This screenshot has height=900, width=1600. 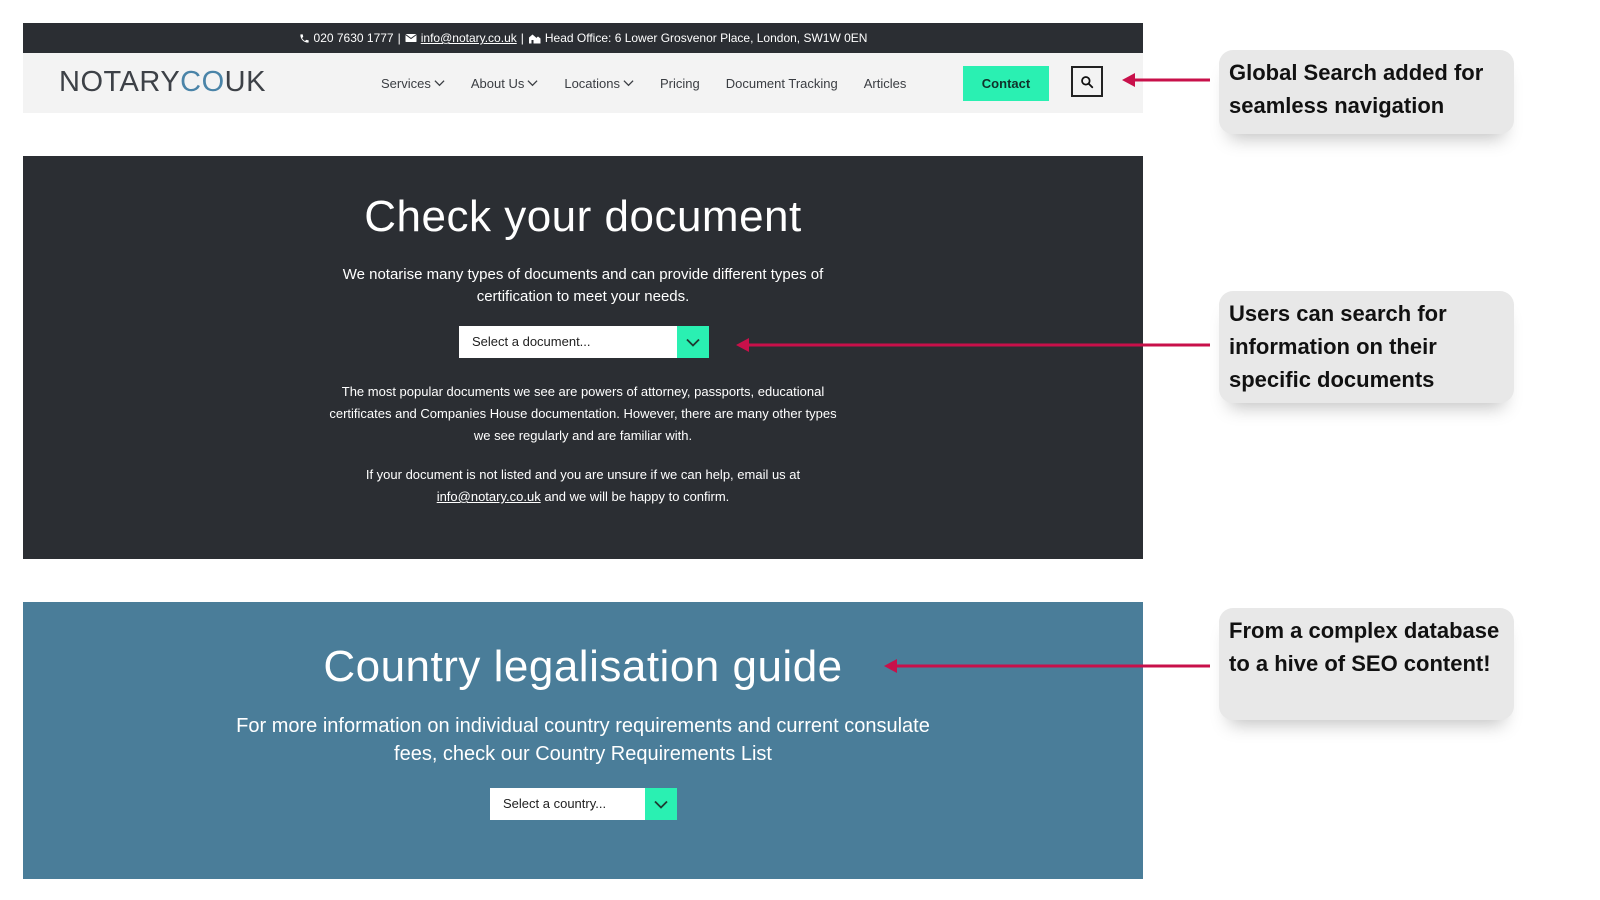 I want to click on nav-item-label: Locations, so click(x=592, y=83).